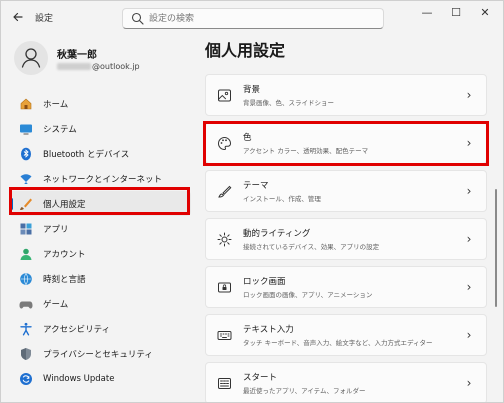  I want to click on sidebar-item-bluetooth: Bluetooth とデバイス, so click(100, 153).